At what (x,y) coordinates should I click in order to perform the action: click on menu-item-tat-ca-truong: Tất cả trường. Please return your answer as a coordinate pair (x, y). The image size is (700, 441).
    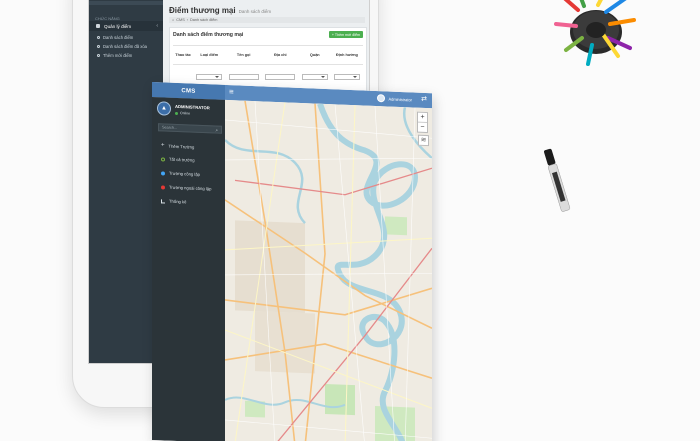
    Looking at the image, I should click on (178, 159).